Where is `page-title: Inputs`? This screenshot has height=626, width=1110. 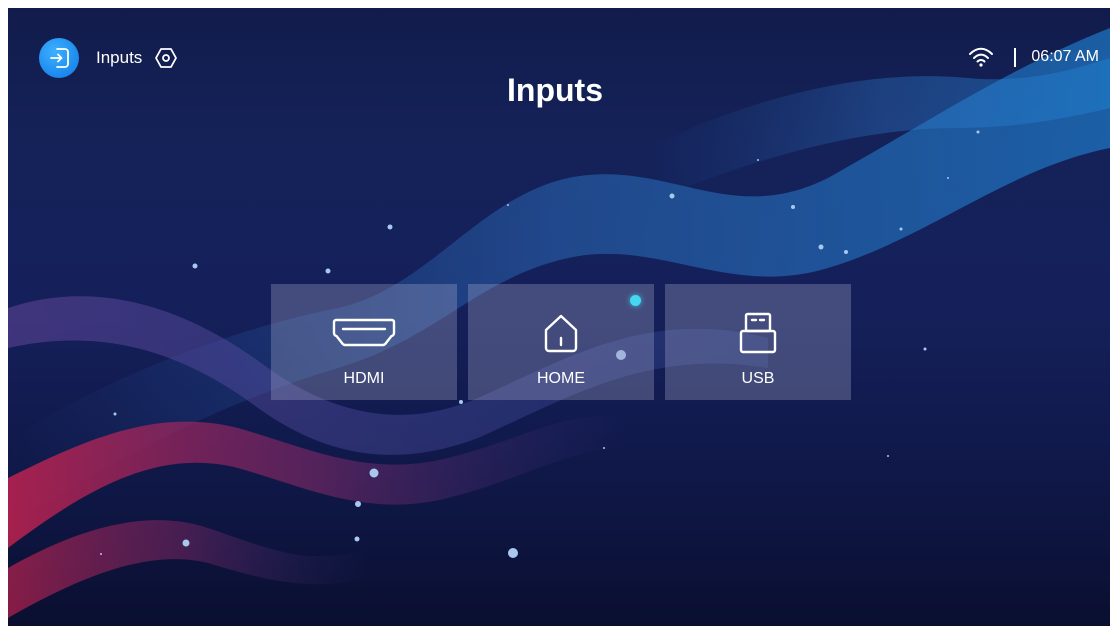 page-title: Inputs is located at coordinates (555, 90).